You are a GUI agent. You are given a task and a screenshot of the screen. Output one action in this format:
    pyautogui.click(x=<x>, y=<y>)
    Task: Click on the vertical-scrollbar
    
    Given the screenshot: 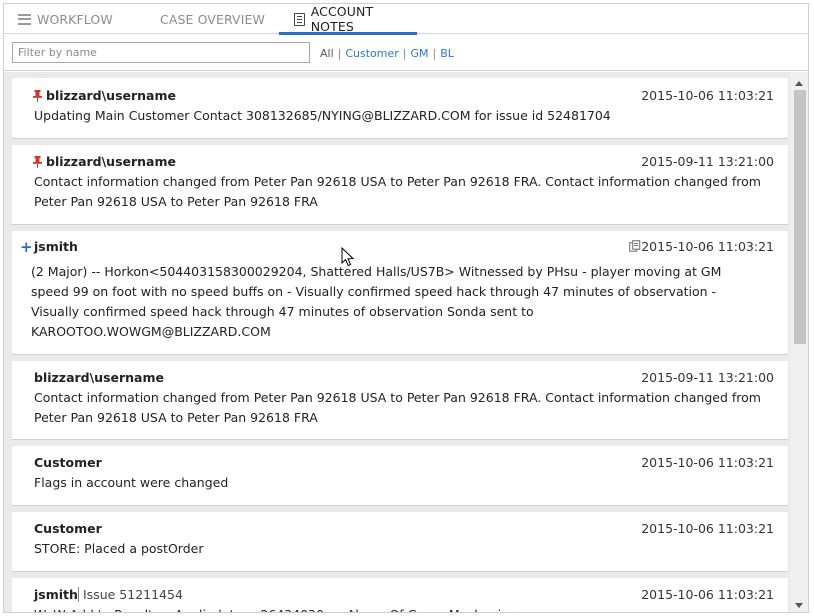 What is the action you would take?
    pyautogui.click(x=799, y=342)
    